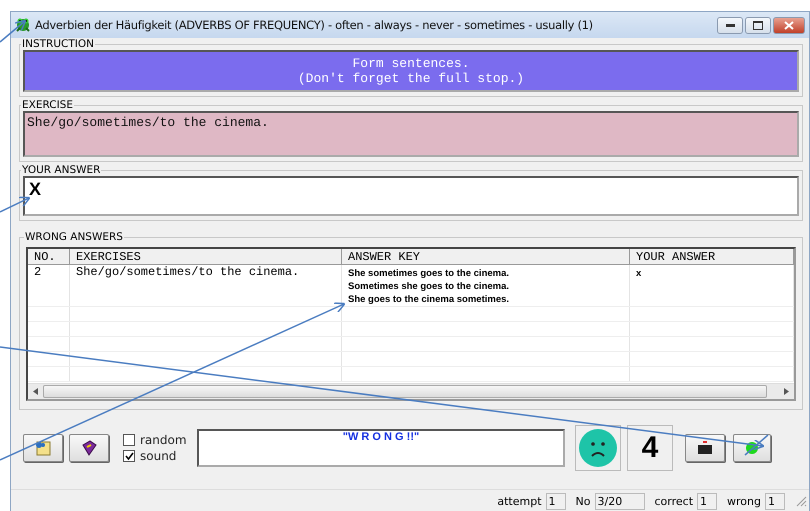  What do you see at coordinates (411, 78) in the screenshot?
I see `instruction-text: (Don't forget the full stop.)` at bounding box center [411, 78].